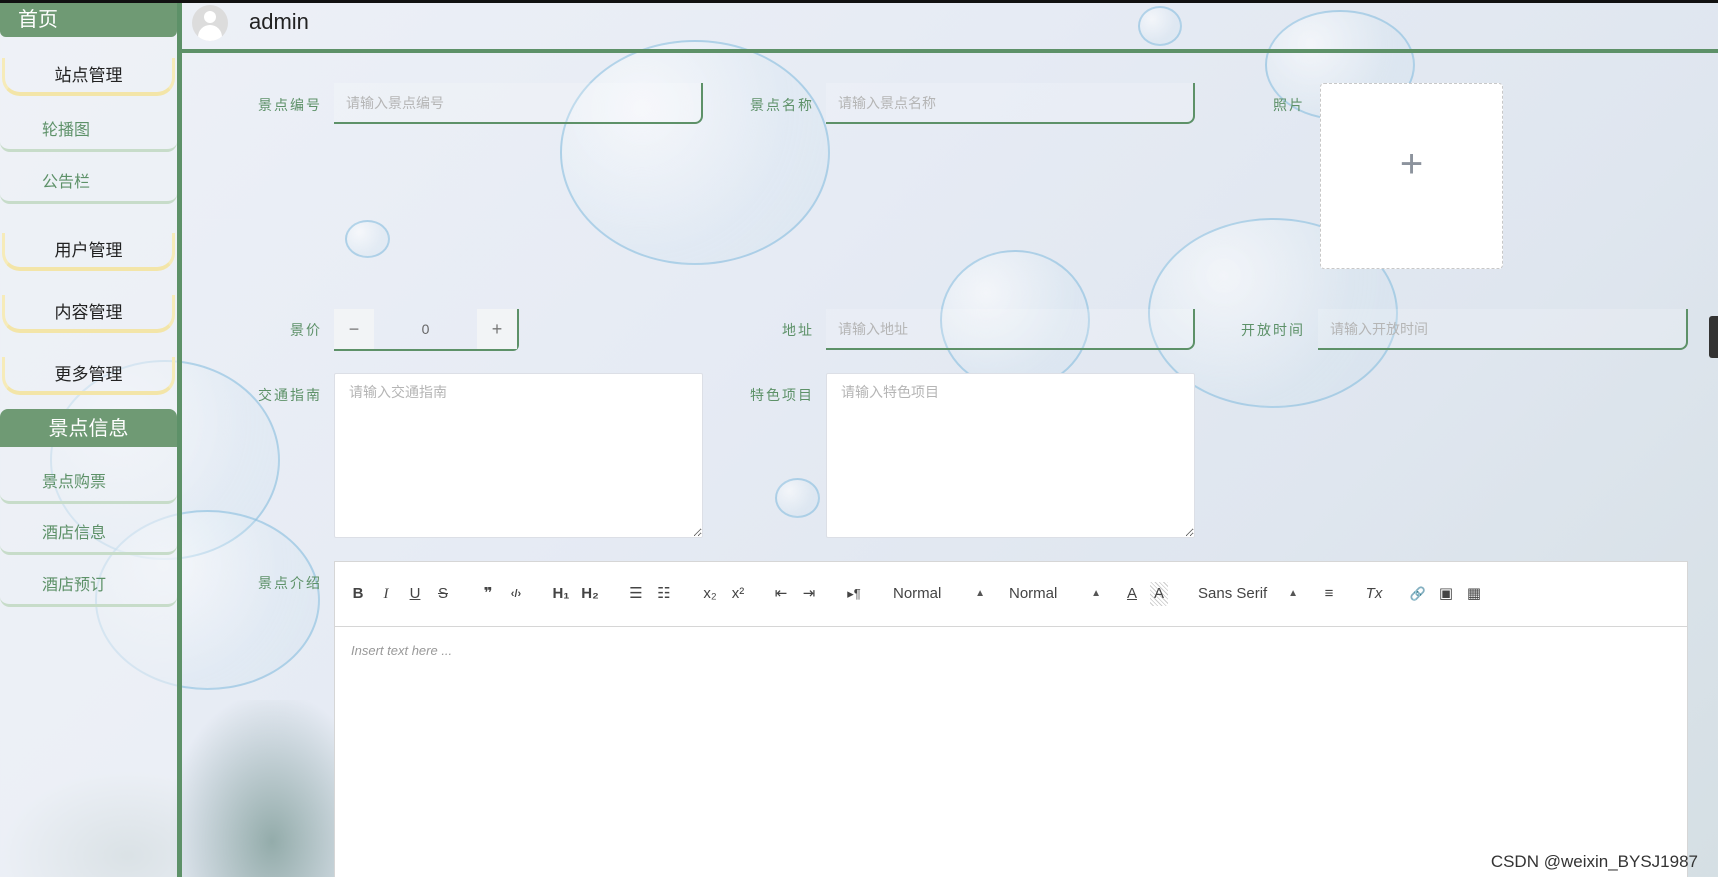  Describe the element at coordinates (443, 594) in the screenshot. I see `strike-button: S` at that location.